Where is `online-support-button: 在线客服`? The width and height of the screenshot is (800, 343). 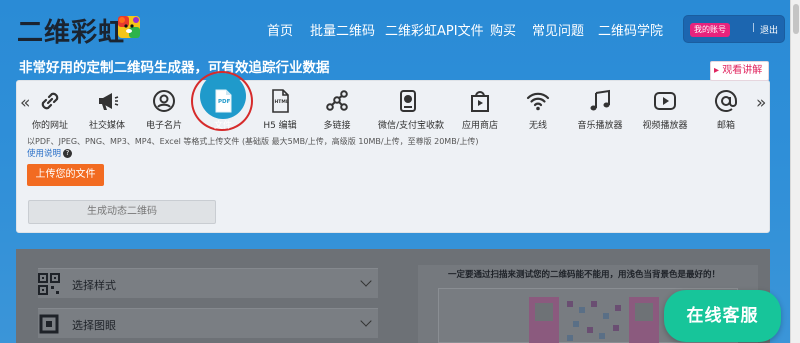 online-support-button: 在线客服 is located at coordinates (722, 316).